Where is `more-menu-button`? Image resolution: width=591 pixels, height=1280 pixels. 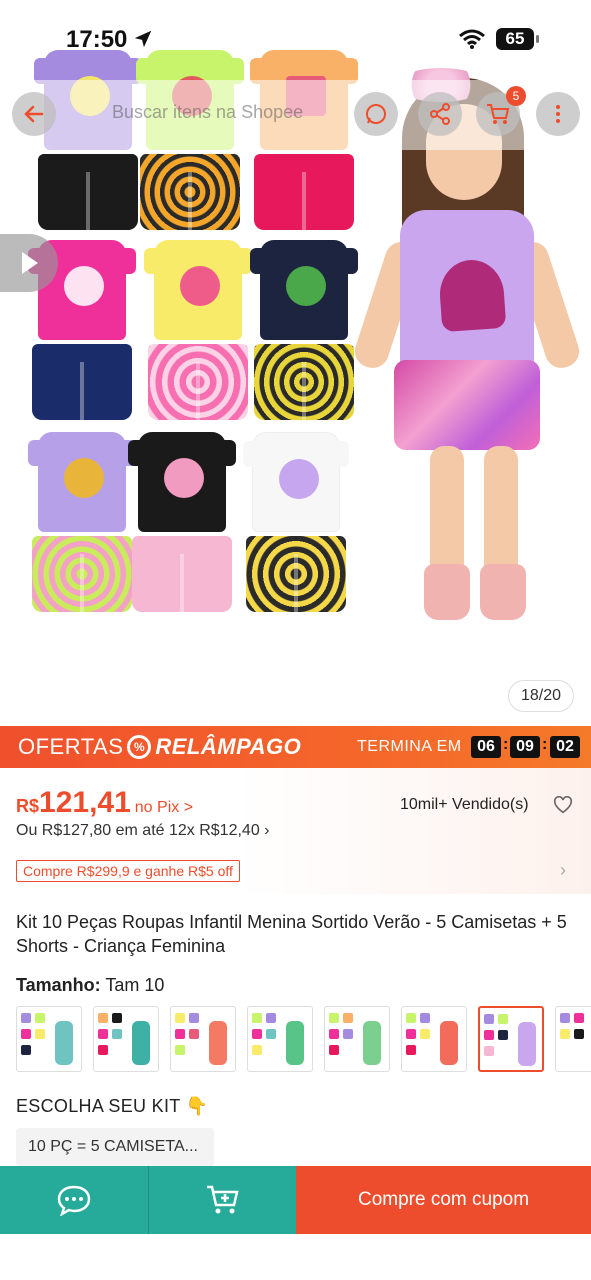 more-menu-button is located at coordinates (558, 114).